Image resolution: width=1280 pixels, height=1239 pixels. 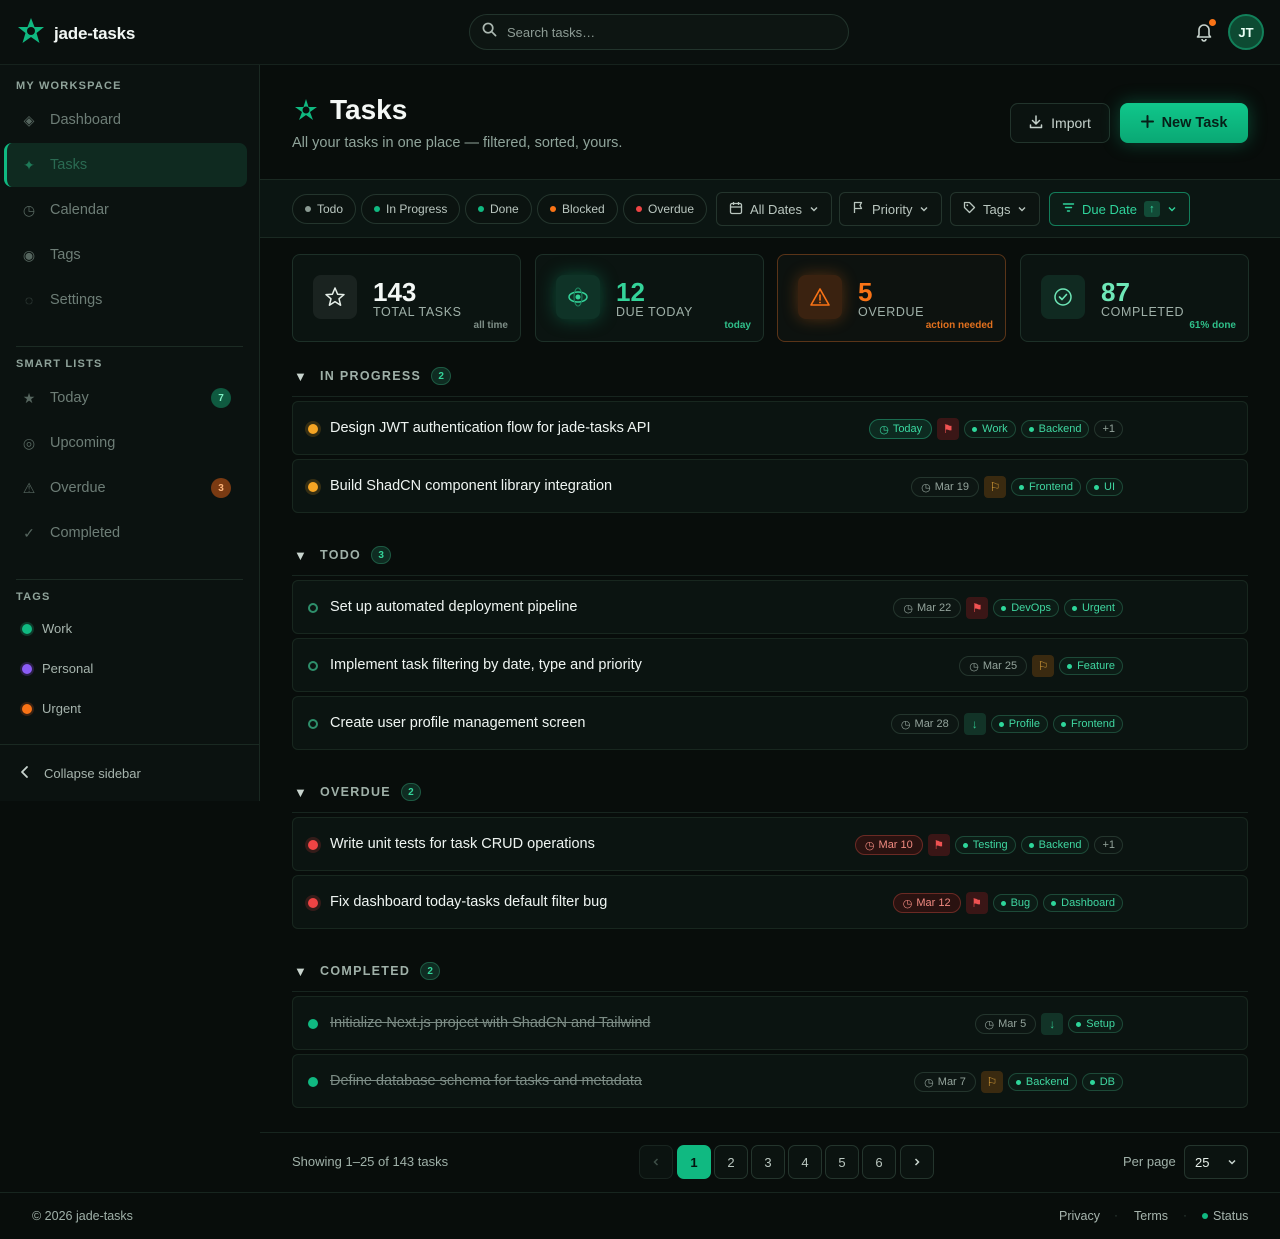 I want to click on group-header: ▼ TODO 3, so click(x=343, y=555).